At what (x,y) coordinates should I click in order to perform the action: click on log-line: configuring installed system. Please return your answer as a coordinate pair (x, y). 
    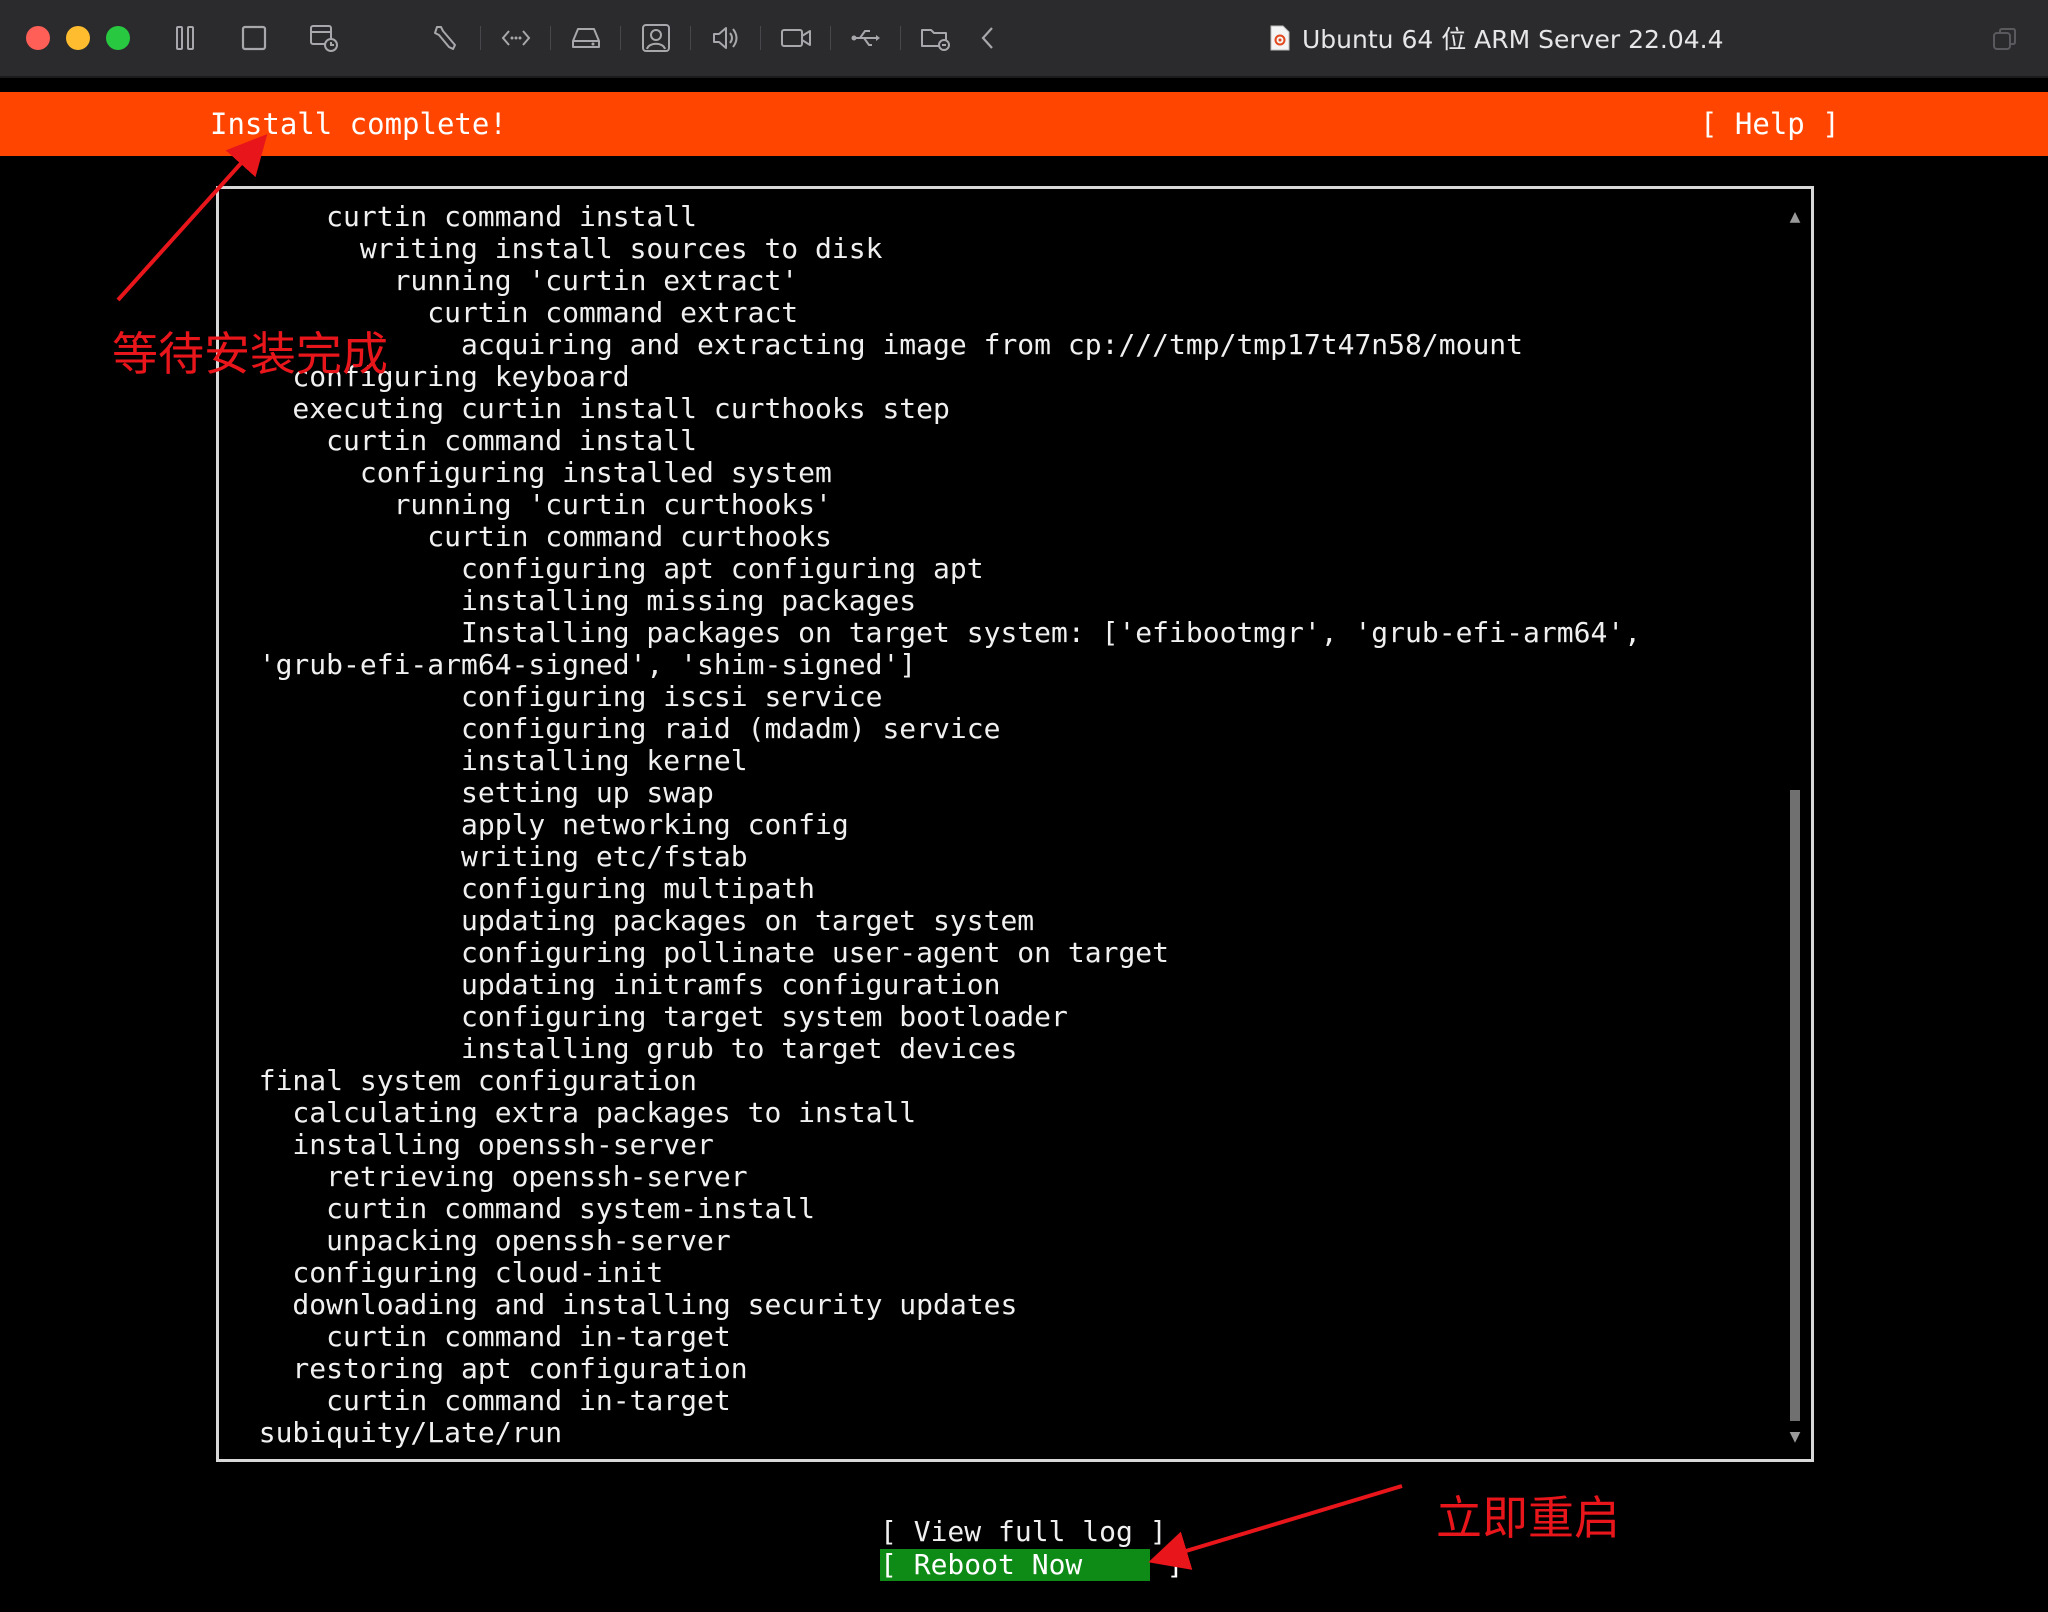
    Looking at the image, I should click on (528, 472).